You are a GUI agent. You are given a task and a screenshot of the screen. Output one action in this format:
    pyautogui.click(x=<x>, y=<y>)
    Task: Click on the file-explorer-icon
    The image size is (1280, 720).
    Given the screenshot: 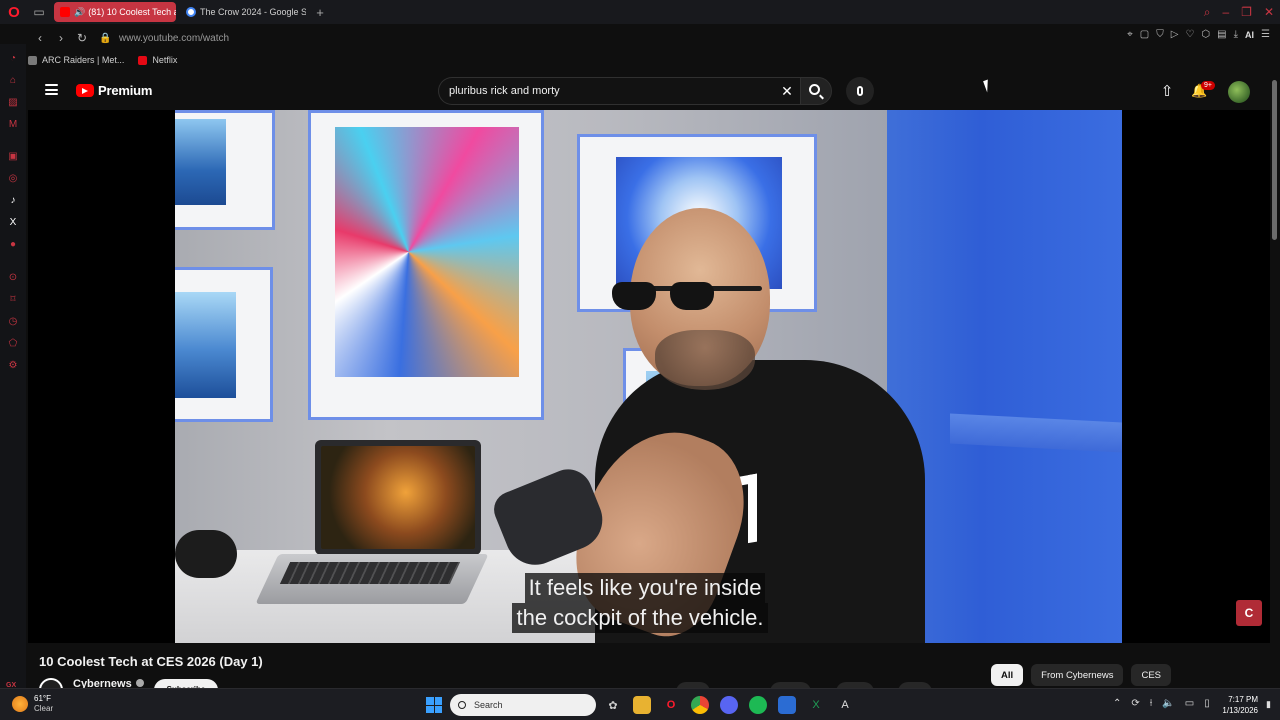 What is the action you would take?
    pyautogui.click(x=642, y=705)
    